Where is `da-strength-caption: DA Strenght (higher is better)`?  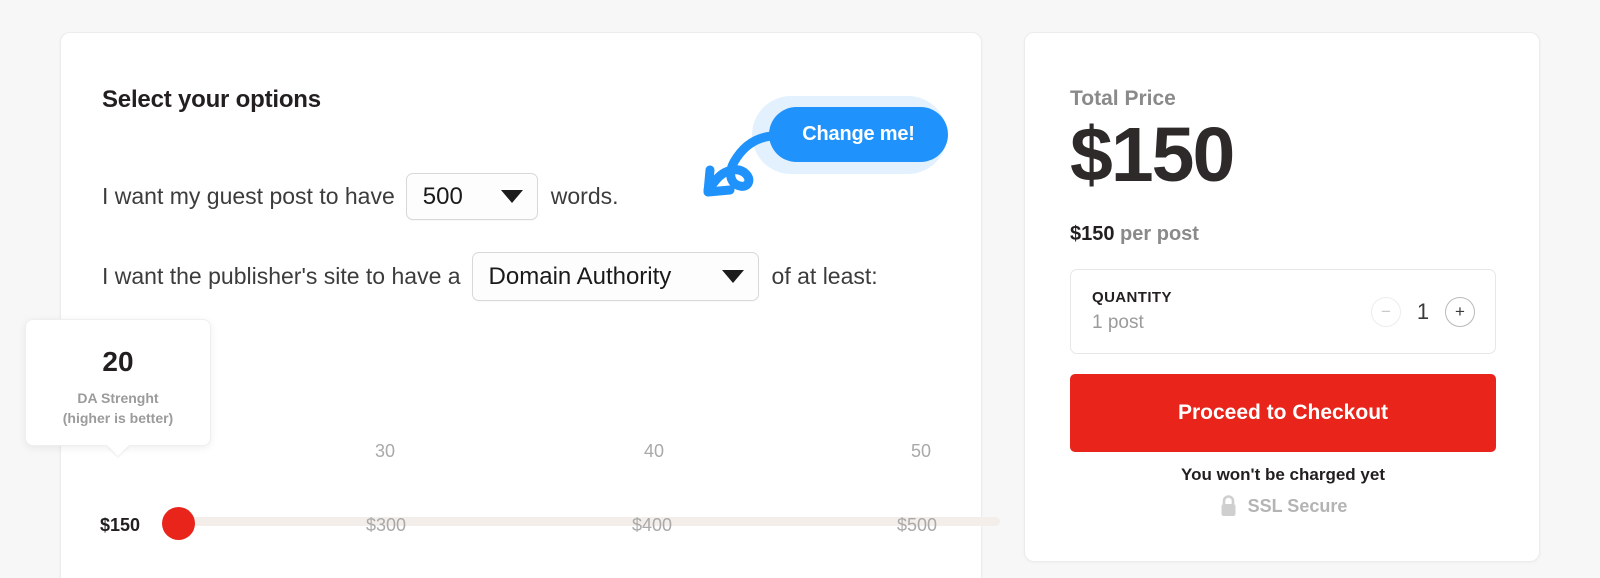 da-strength-caption: DA Strenght (higher is better) is located at coordinates (118, 408).